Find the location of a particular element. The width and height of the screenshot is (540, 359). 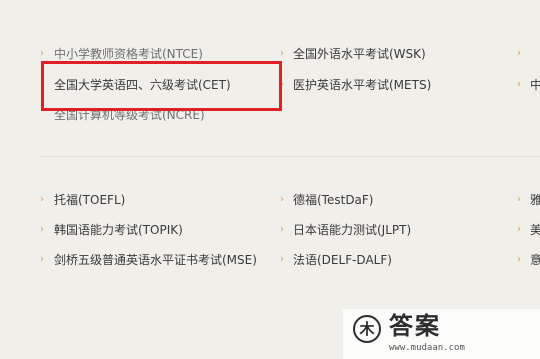

exam-link-col3-row2-bottom: 美 is located at coordinates (535, 230).